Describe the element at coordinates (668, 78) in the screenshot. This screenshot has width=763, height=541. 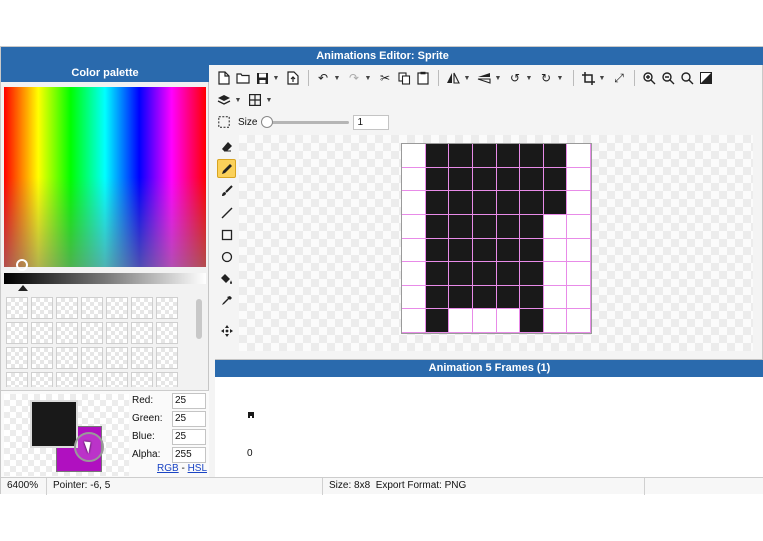
I see `zoom-out-icon` at that location.